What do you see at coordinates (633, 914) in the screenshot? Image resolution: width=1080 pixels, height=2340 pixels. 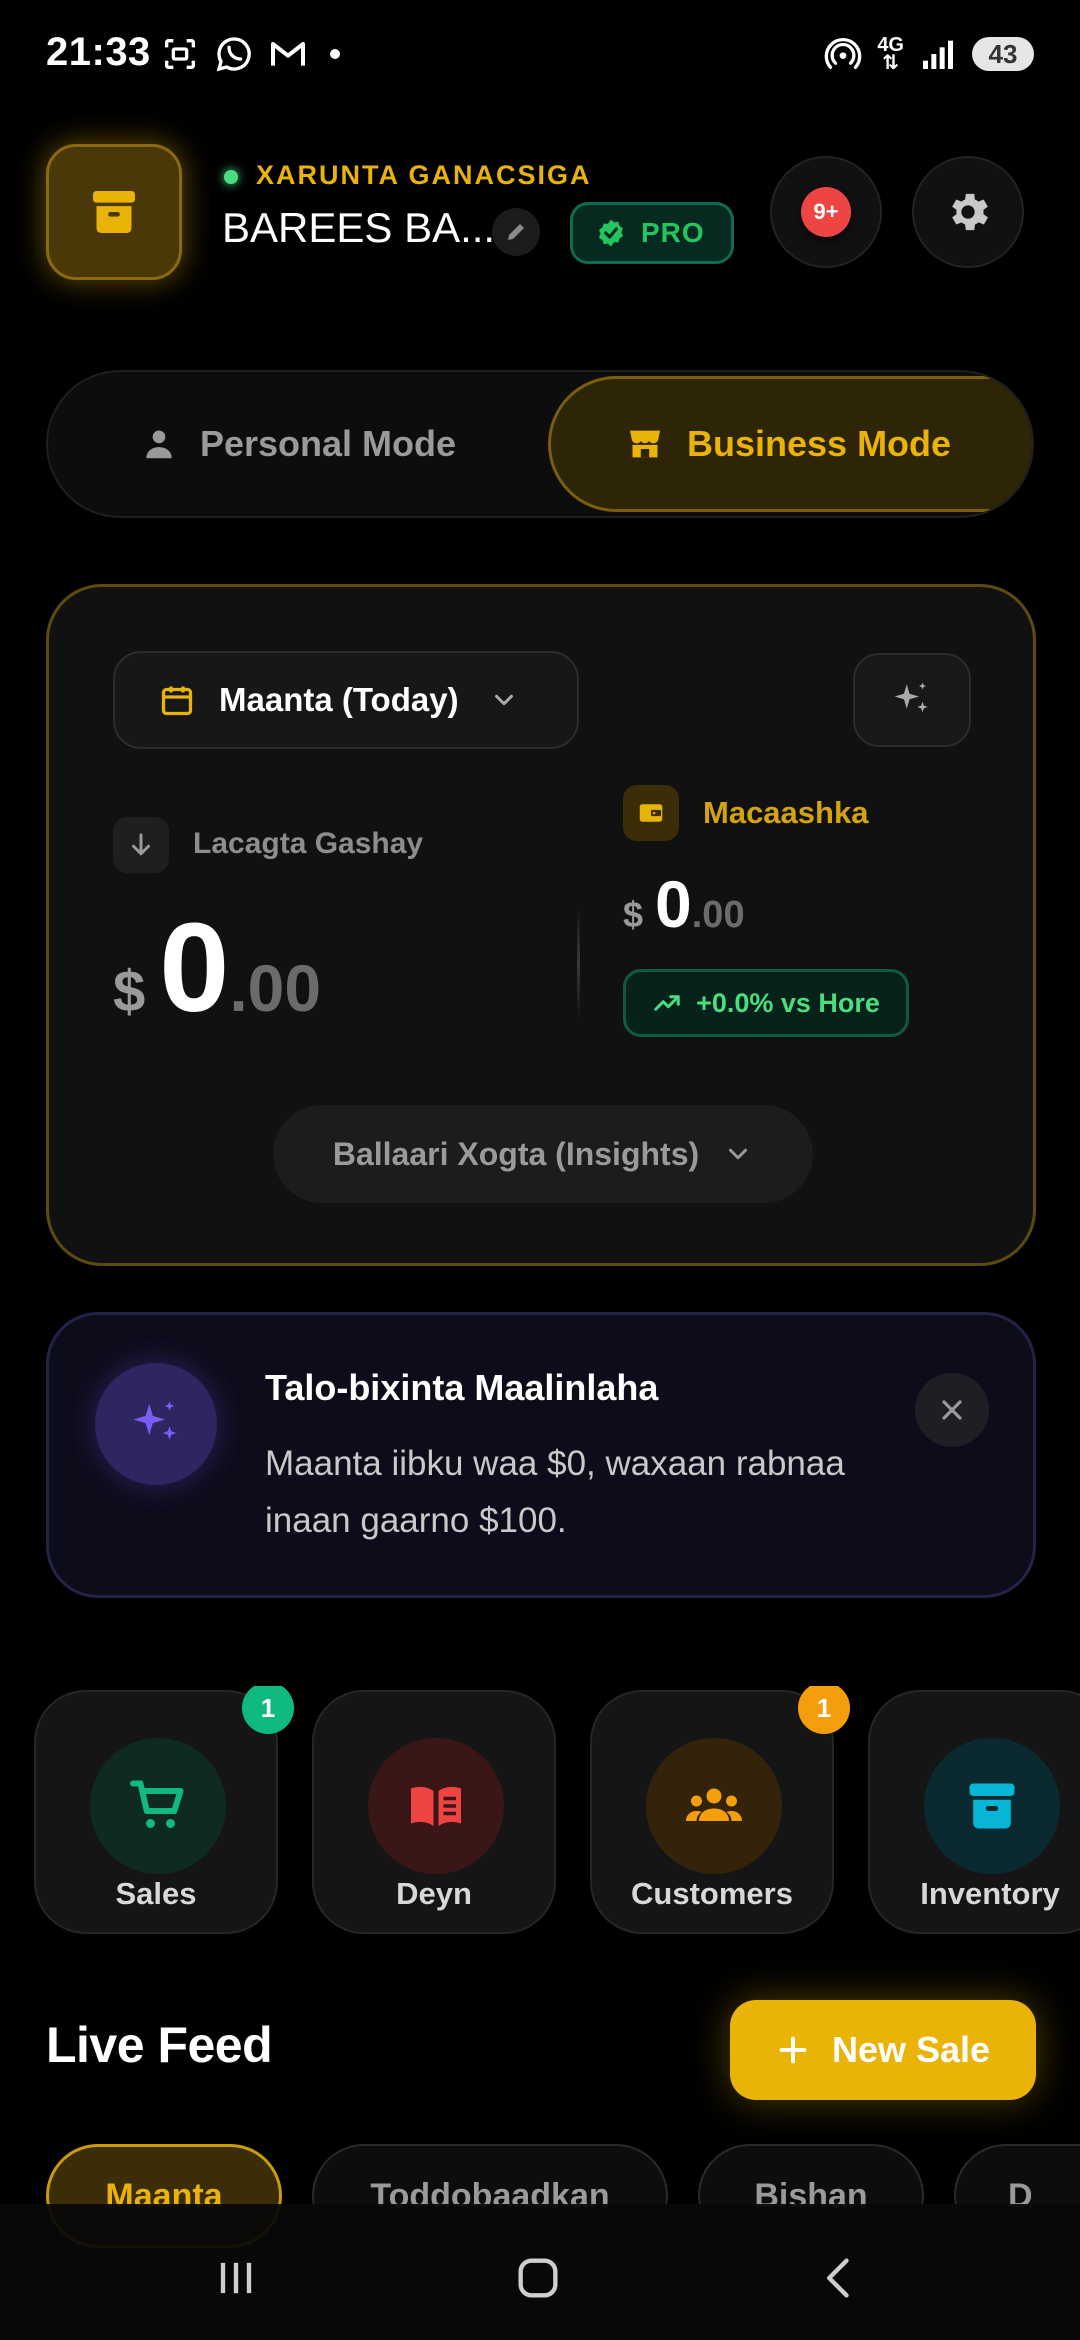 I see `profit-currency: $` at bounding box center [633, 914].